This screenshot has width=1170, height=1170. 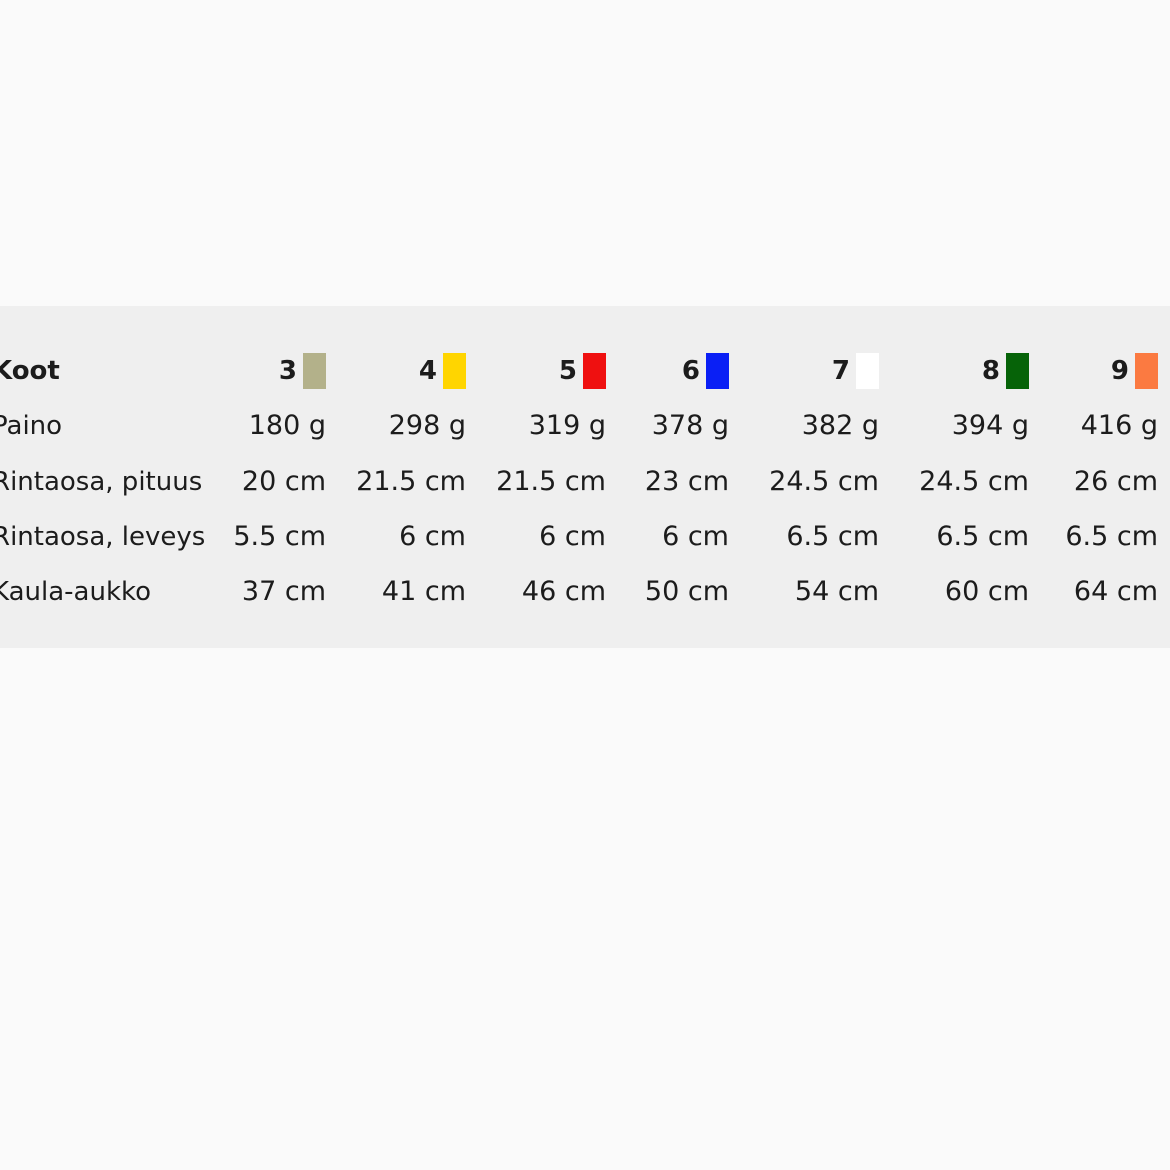 I want to click on size-7-header: 7, so click(x=809, y=371).